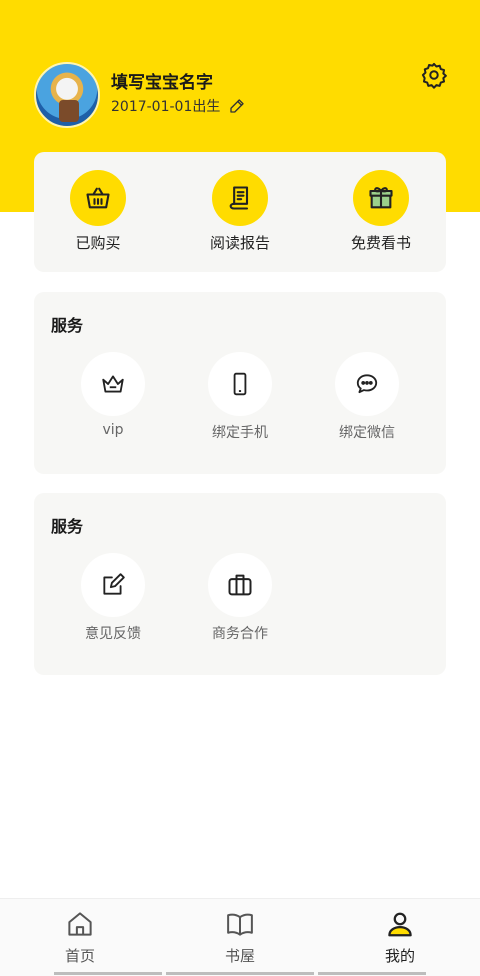 The image size is (480, 976). I want to click on tab-mine: 我的, so click(400, 937).